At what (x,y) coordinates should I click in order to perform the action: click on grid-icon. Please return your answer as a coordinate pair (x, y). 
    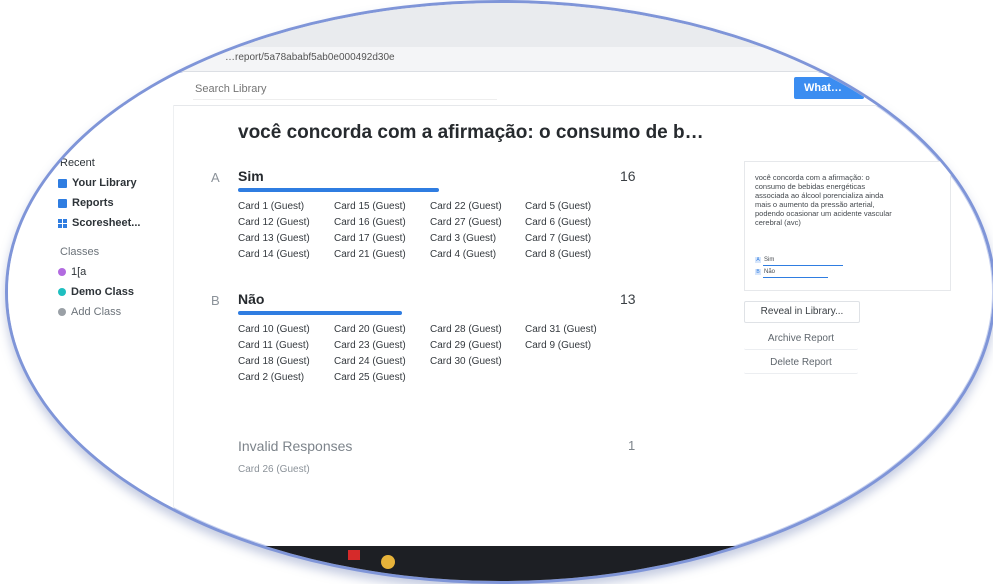
    Looking at the image, I should click on (62, 223).